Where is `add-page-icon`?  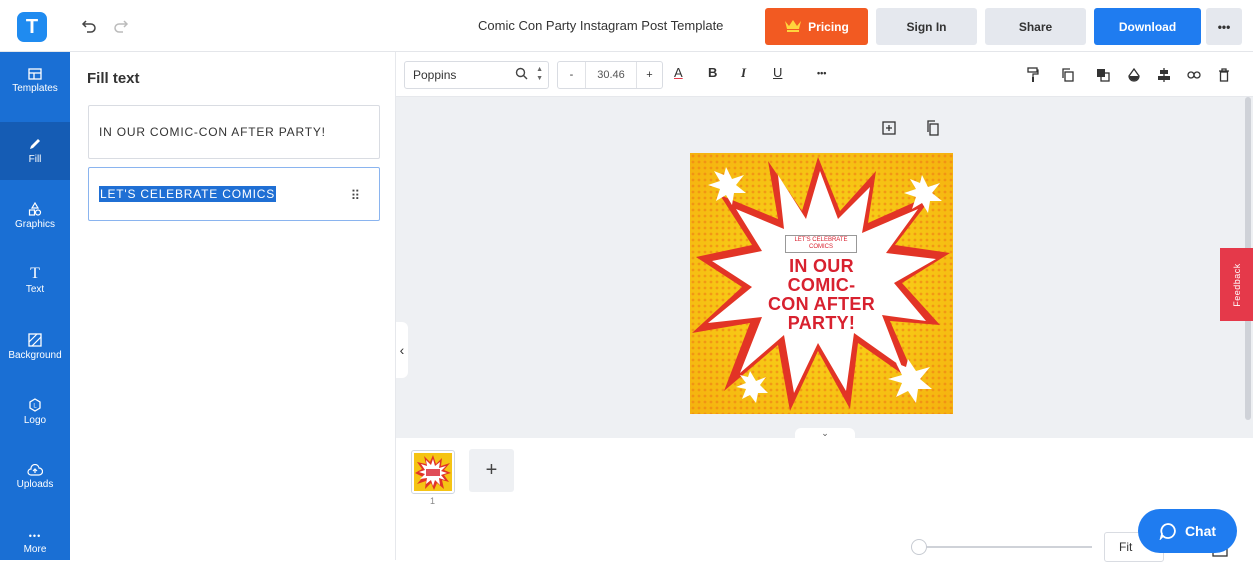
add-page-icon is located at coordinates (889, 128).